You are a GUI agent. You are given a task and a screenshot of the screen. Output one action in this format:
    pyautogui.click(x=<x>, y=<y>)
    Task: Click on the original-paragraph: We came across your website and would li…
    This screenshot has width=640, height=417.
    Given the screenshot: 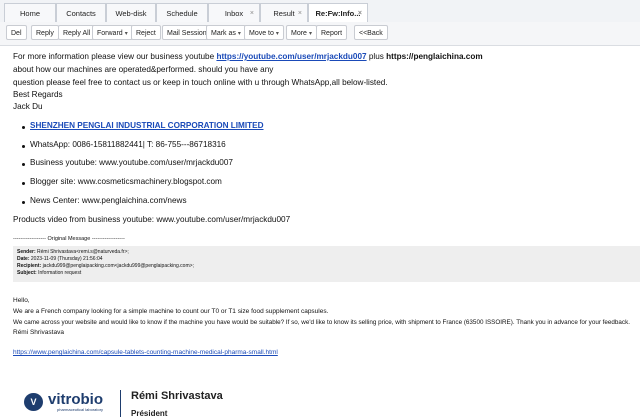 What is the action you would take?
    pyautogui.click(x=321, y=322)
    